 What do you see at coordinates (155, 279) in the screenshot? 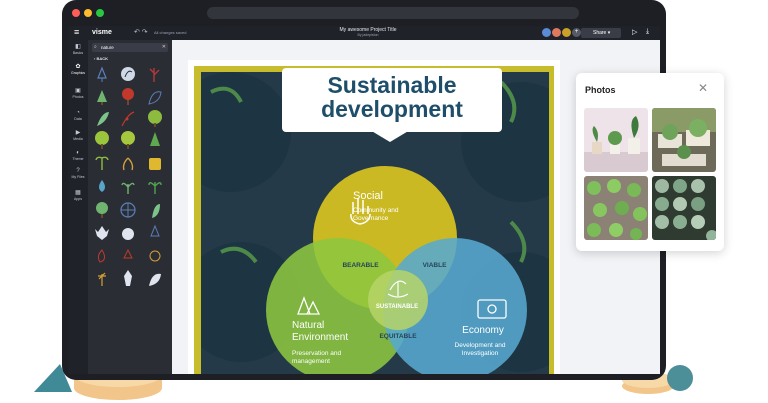
I see `white-leaf-icon` at bounding box center [155, 279].